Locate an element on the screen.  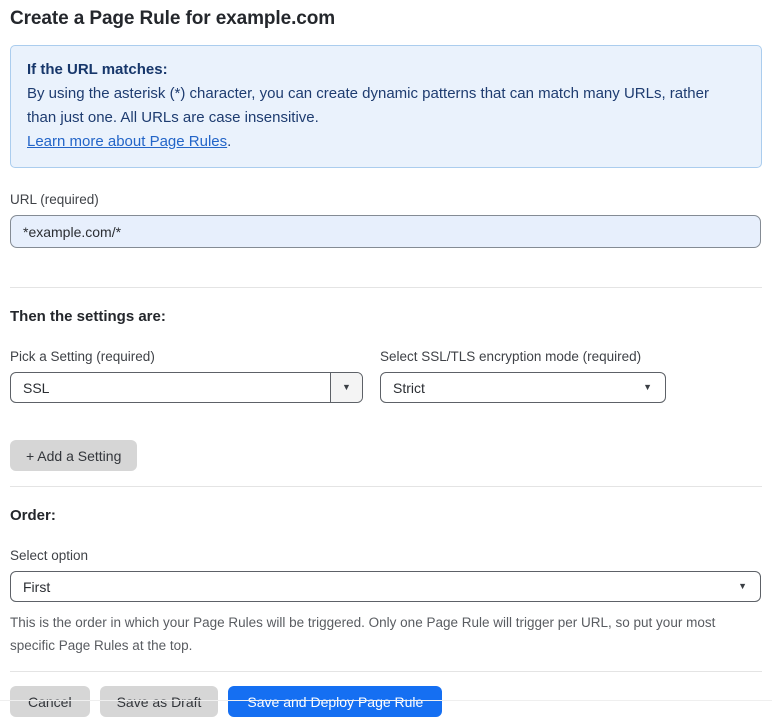
select-caret-section: ▼ is located at coordinates (346, 387).